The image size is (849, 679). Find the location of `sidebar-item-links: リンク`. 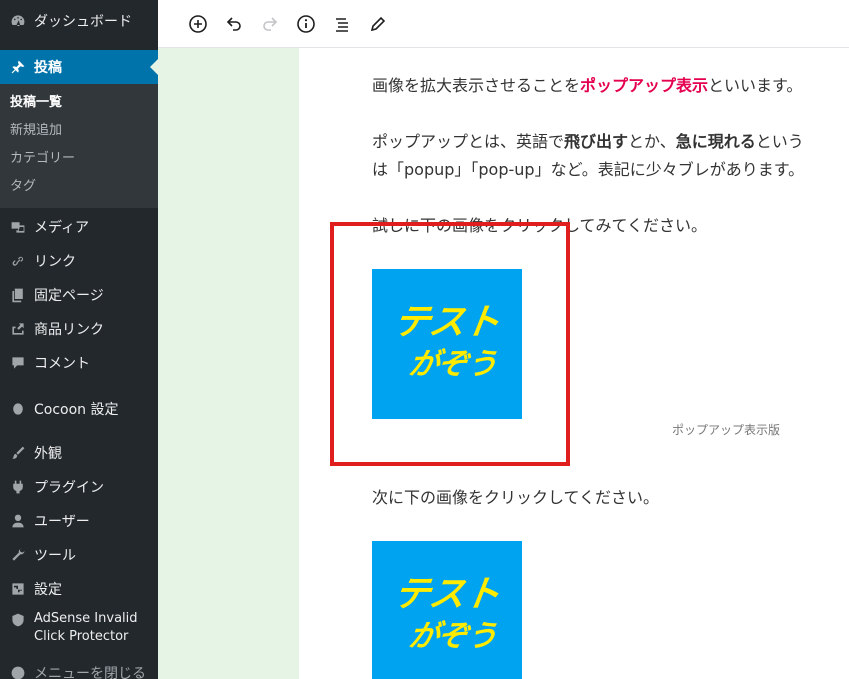

sidebar-item-links: リンク is located at coordinates (79, 261).